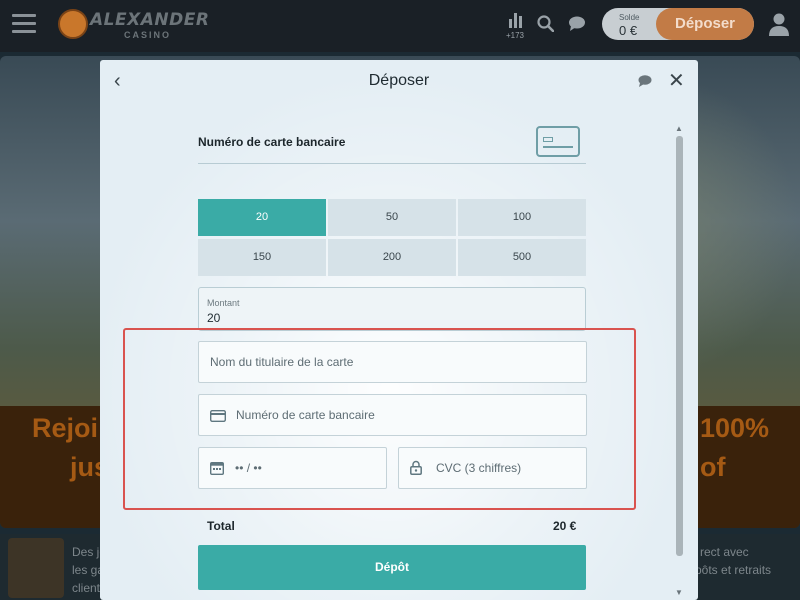 This screenshot has height=600, width=800. I want to click on user-icon, so click(779, 26).